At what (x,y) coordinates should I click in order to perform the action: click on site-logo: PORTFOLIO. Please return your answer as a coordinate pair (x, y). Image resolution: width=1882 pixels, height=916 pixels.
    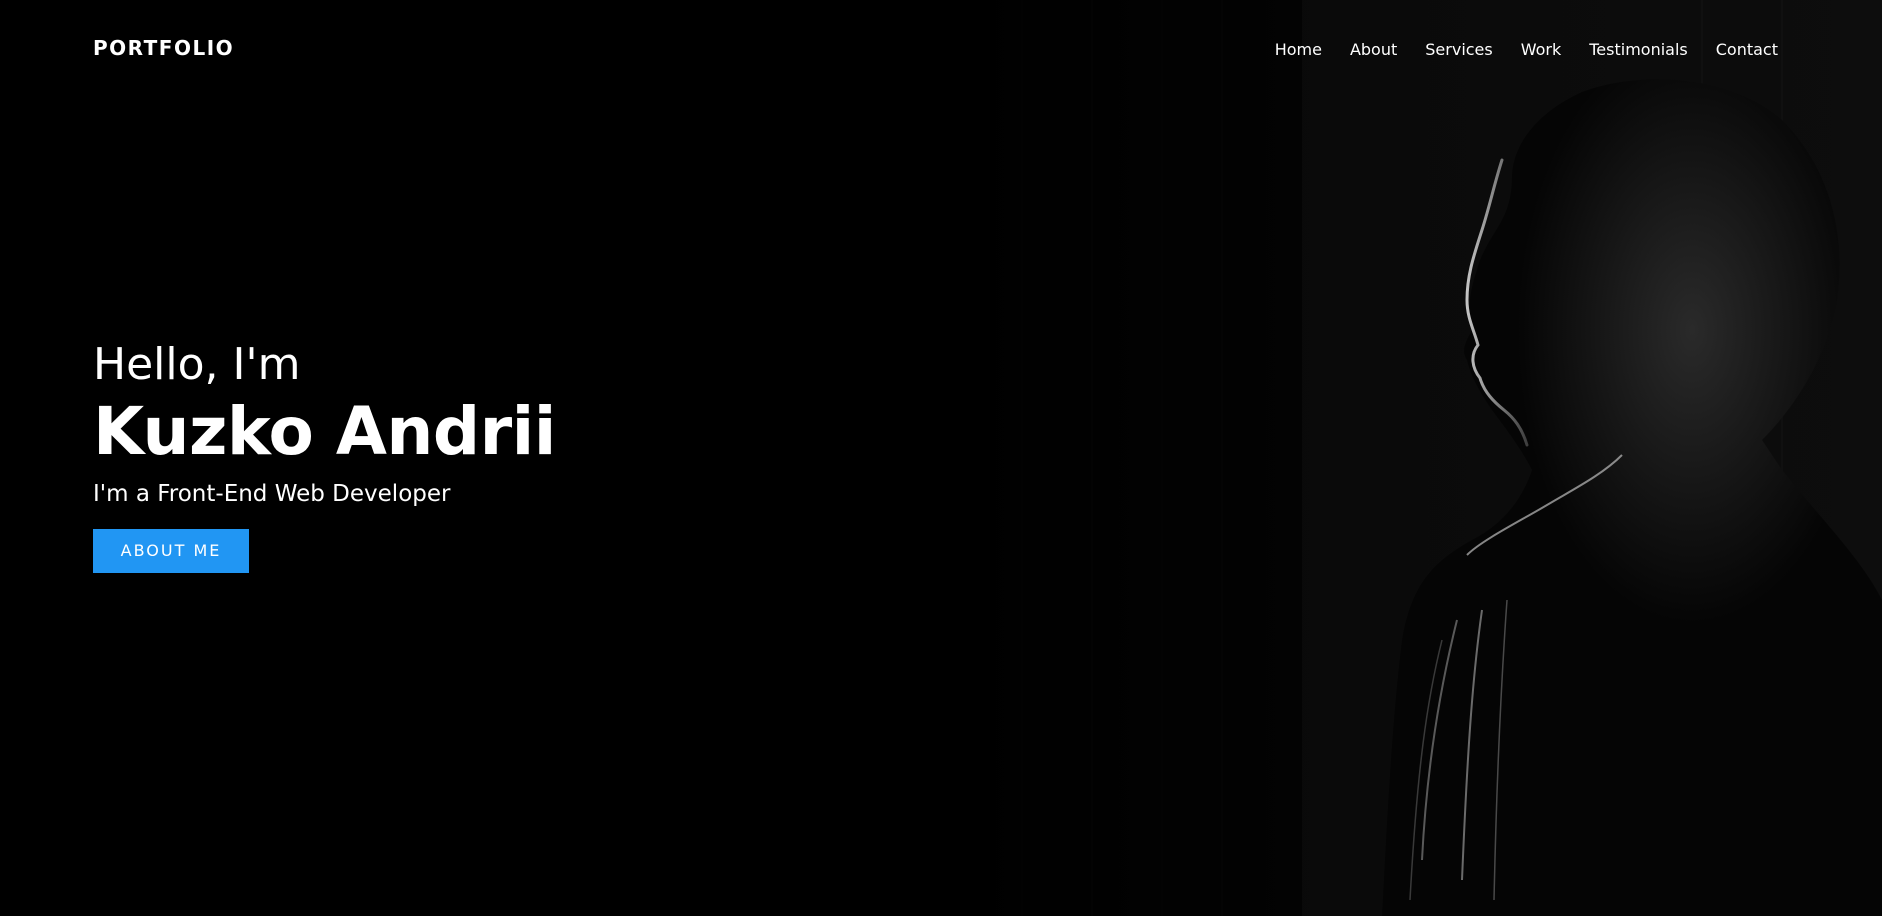
    Looking at the image, I should click on (163, 48).